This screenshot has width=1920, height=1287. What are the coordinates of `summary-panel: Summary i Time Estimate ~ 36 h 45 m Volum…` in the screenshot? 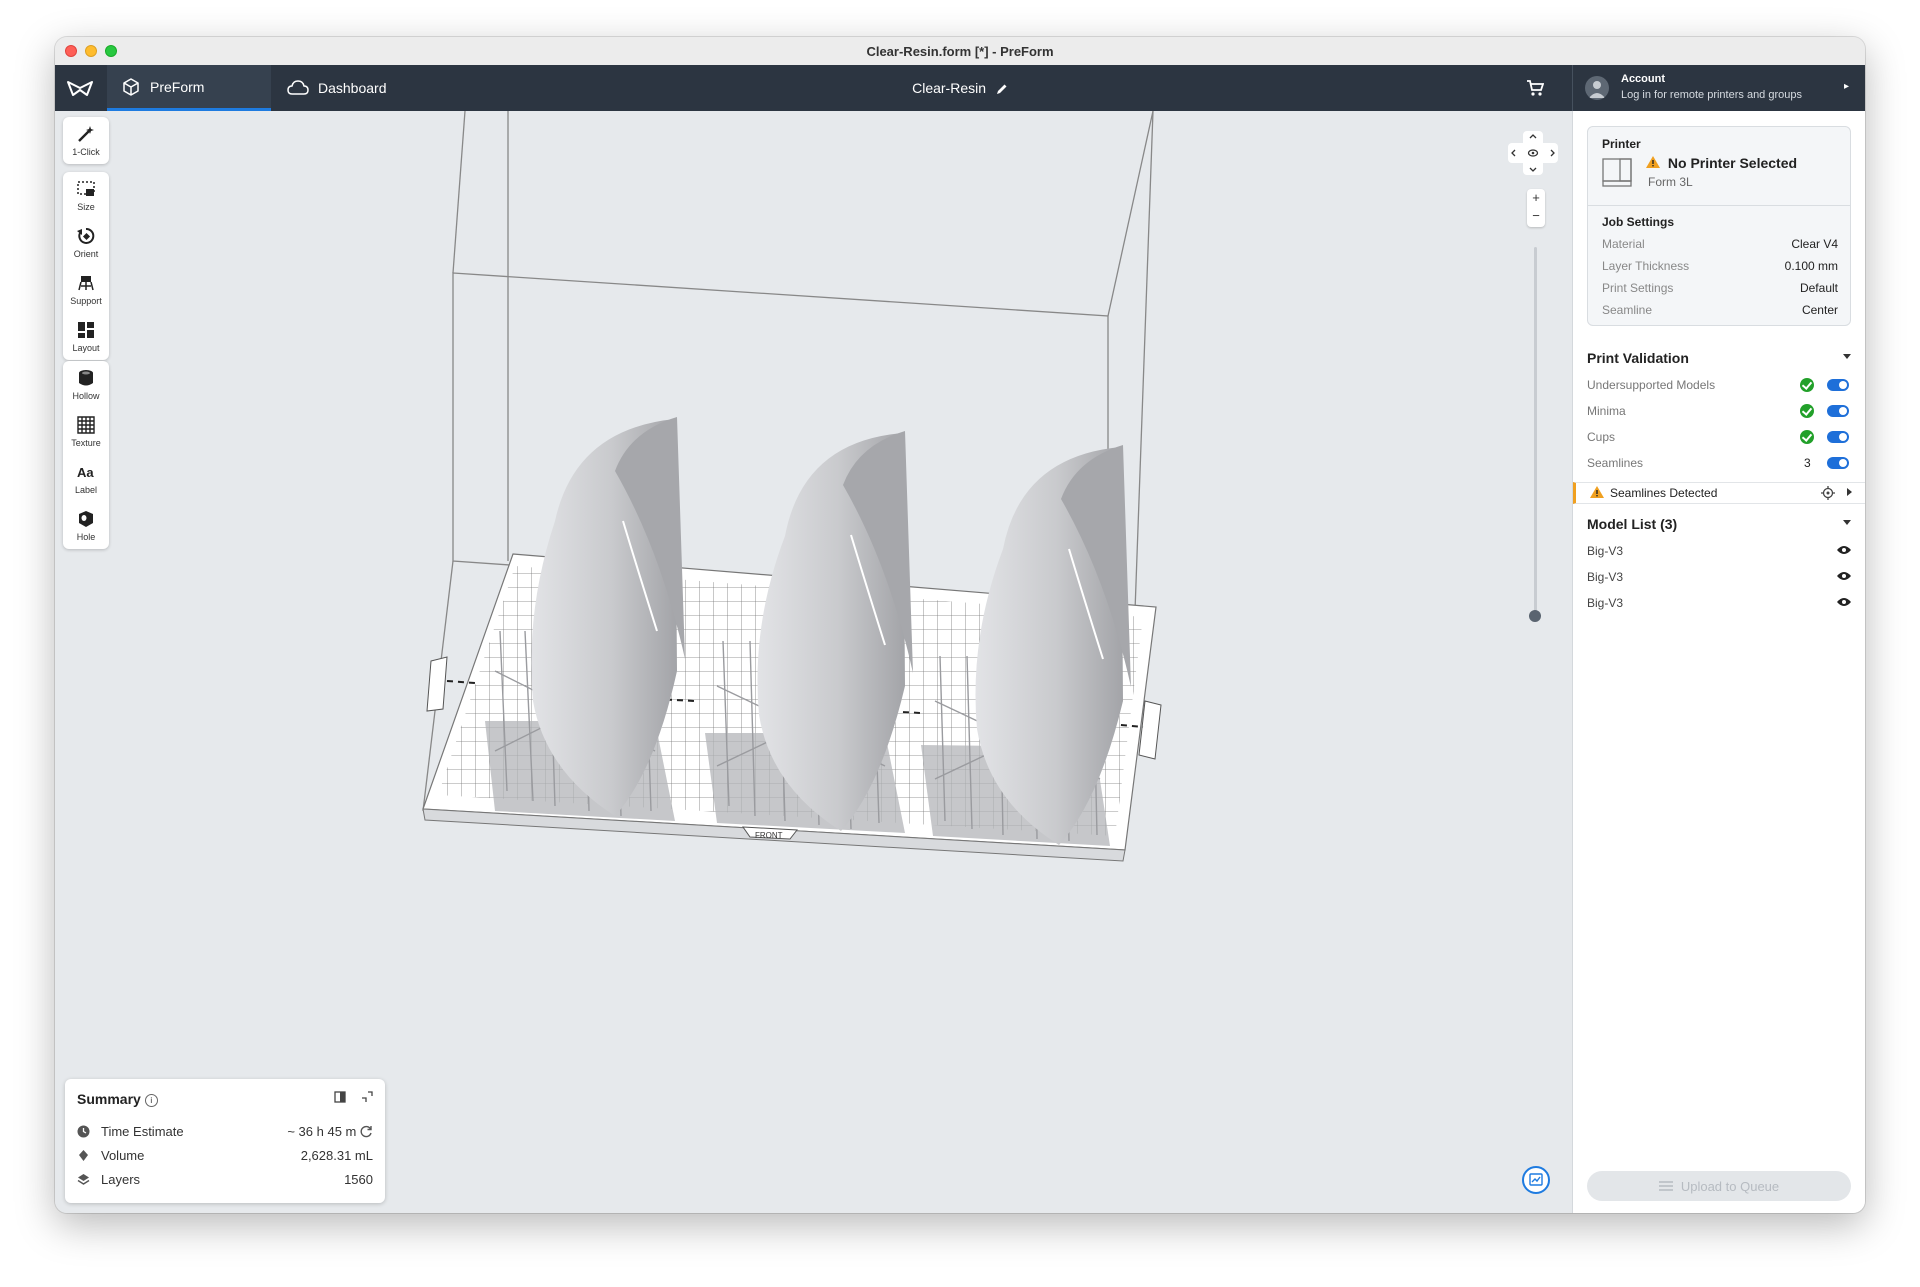 It's located at (225, 1141).